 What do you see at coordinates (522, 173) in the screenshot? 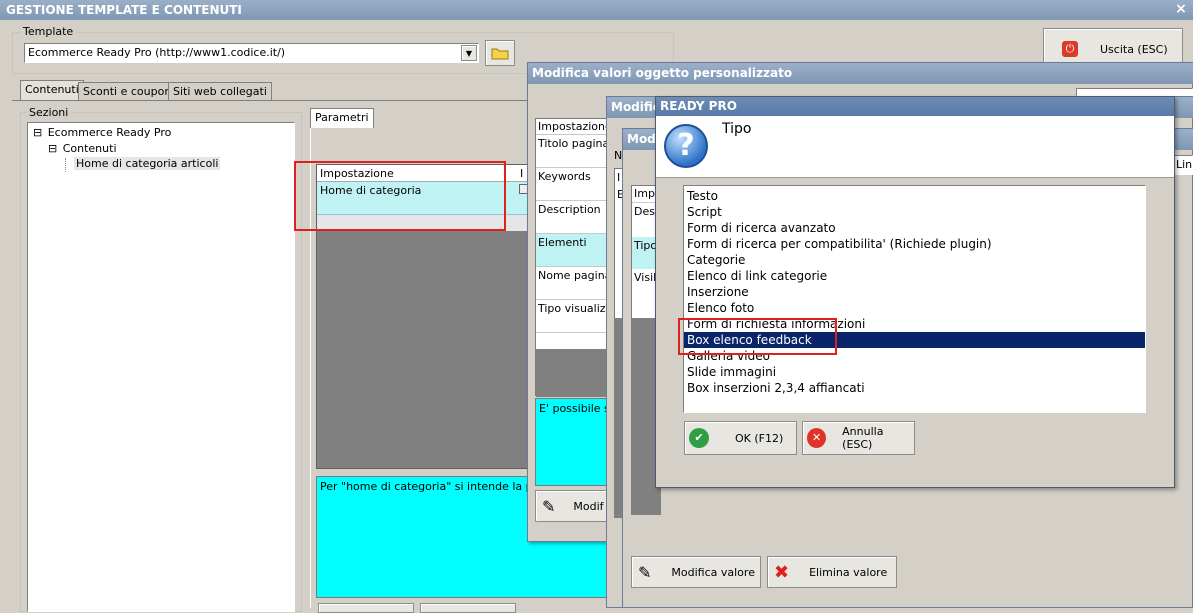
I see `params-header-second: I` at bounding box center [522, 173].